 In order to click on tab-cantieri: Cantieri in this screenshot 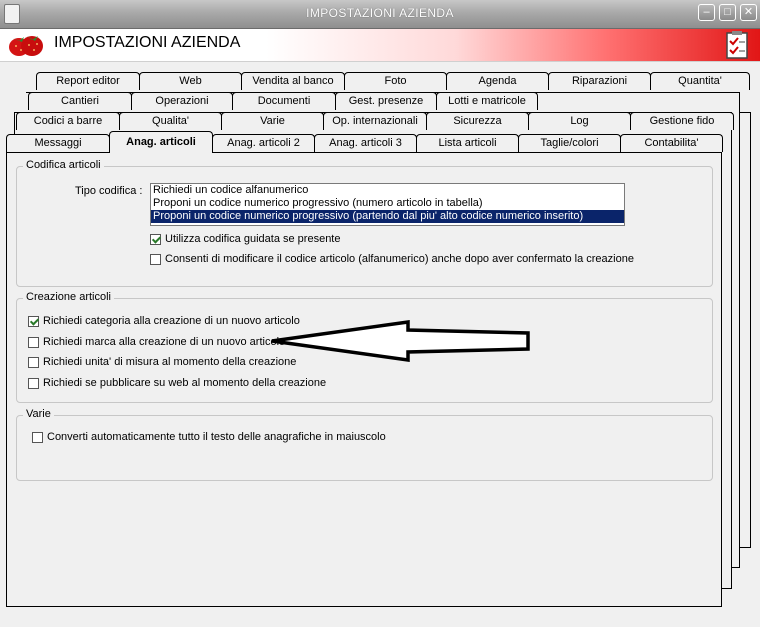, I will do `click(80, 101)`.